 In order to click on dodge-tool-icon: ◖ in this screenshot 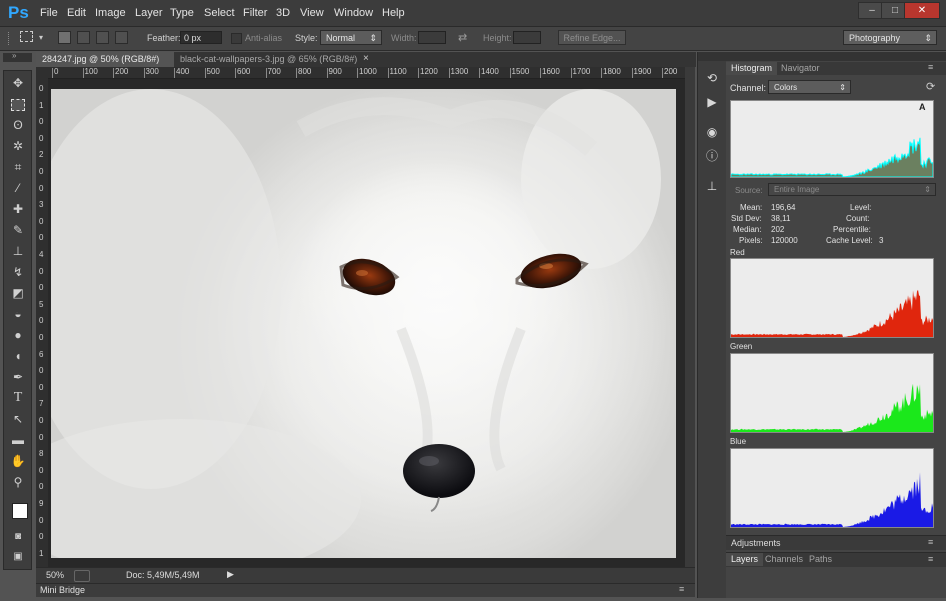, I will do `click(18, 356)`.